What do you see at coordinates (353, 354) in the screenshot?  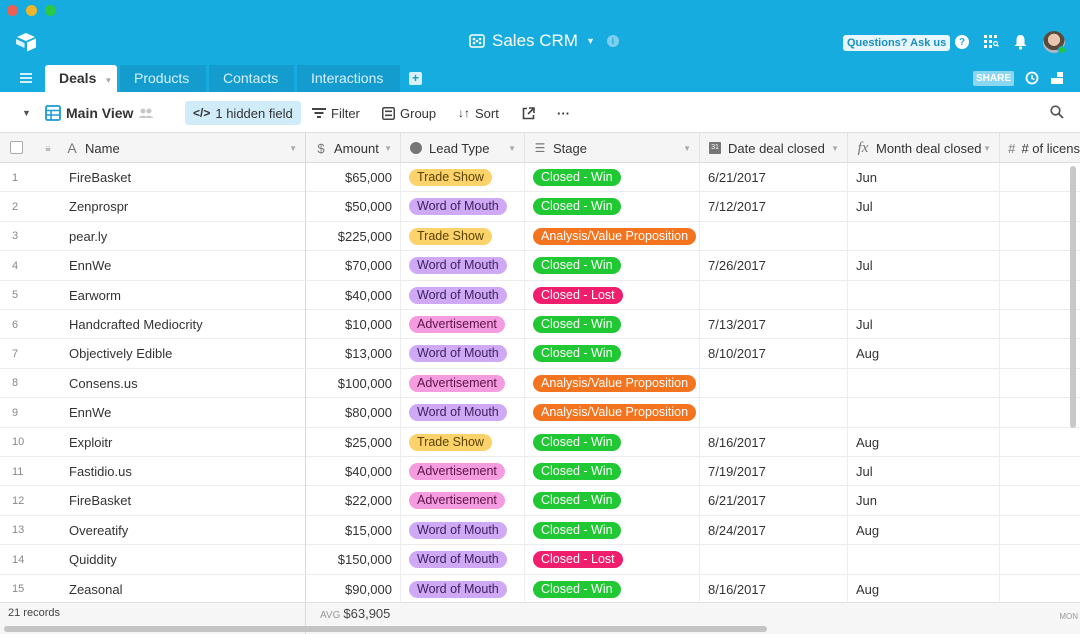 I see `cell-amount: $13,000` at bounding box center [353, 354].